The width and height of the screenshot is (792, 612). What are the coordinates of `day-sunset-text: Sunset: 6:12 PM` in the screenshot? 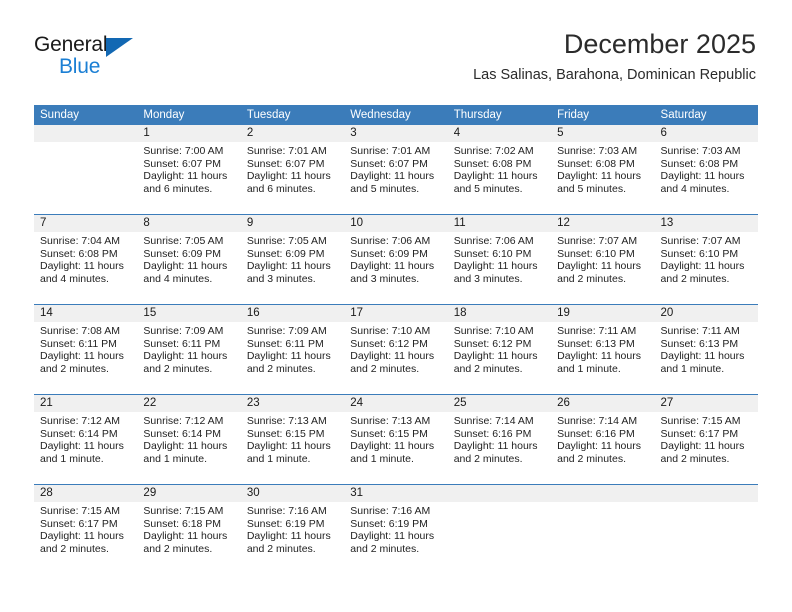 It's located at (389, 343).